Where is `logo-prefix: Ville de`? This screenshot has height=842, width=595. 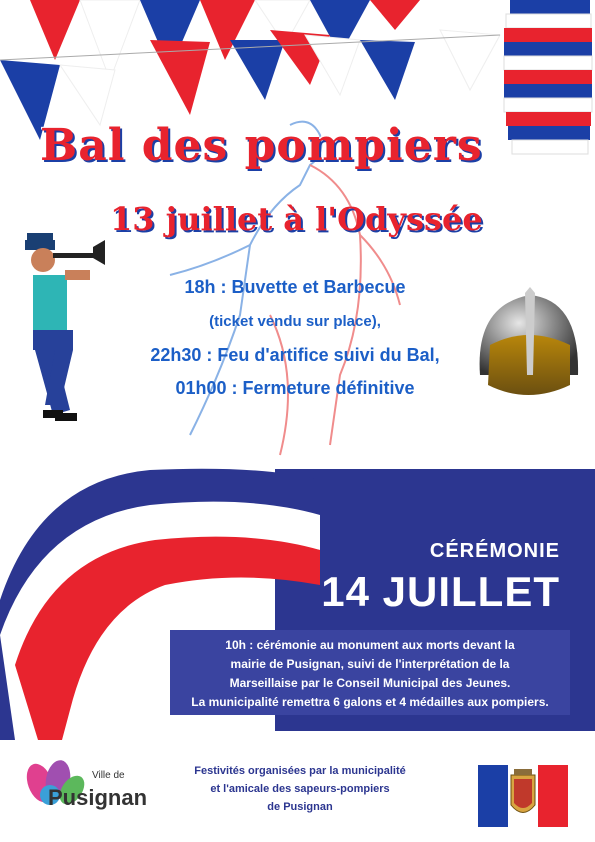 logo-prefix: Ville de is located at coordinates (108, 775).